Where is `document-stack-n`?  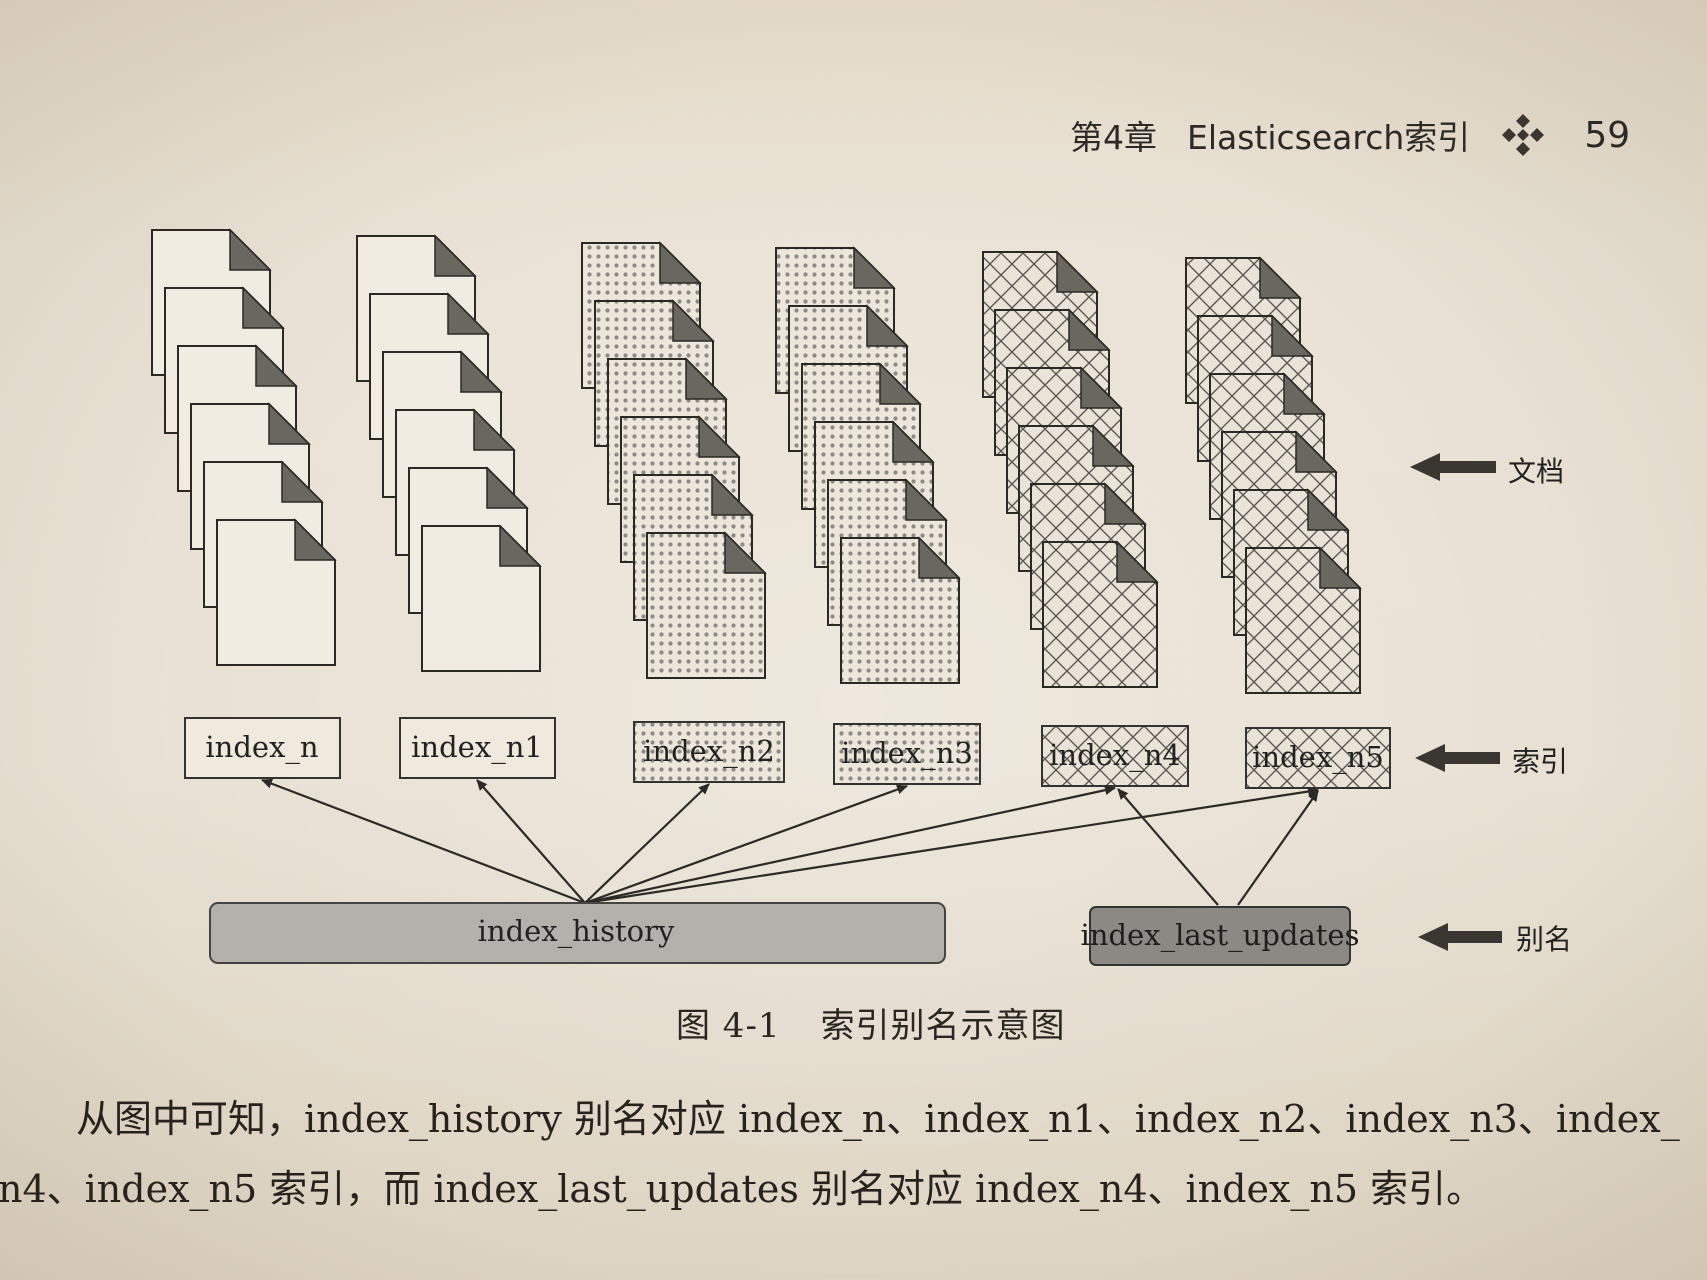 document-stack-n is located at coordinates (244, 447).